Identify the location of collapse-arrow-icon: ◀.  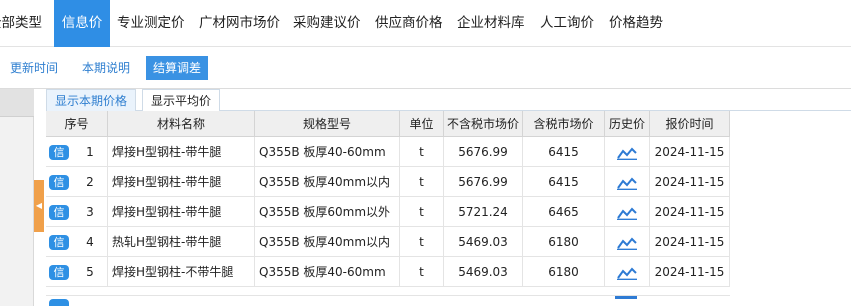
(39, 206).